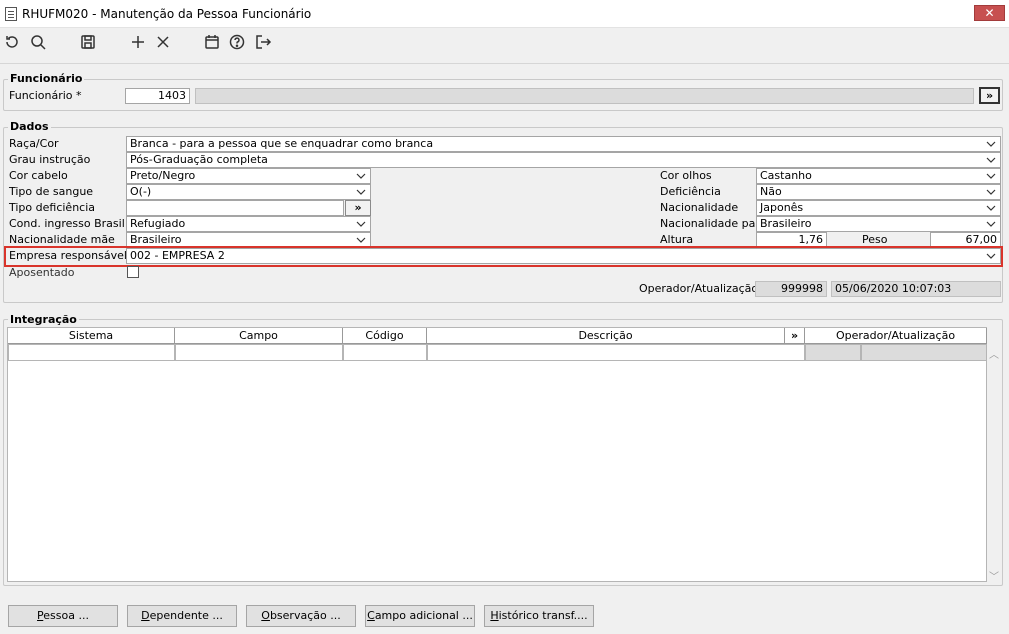 This screenshot has width=1009, height=634. What do you see at coordinates (62, 239) in the screenshot?
I see `nacionalidade-mae-label: Nacionalidade mãe` at bounding box center [62, 239].